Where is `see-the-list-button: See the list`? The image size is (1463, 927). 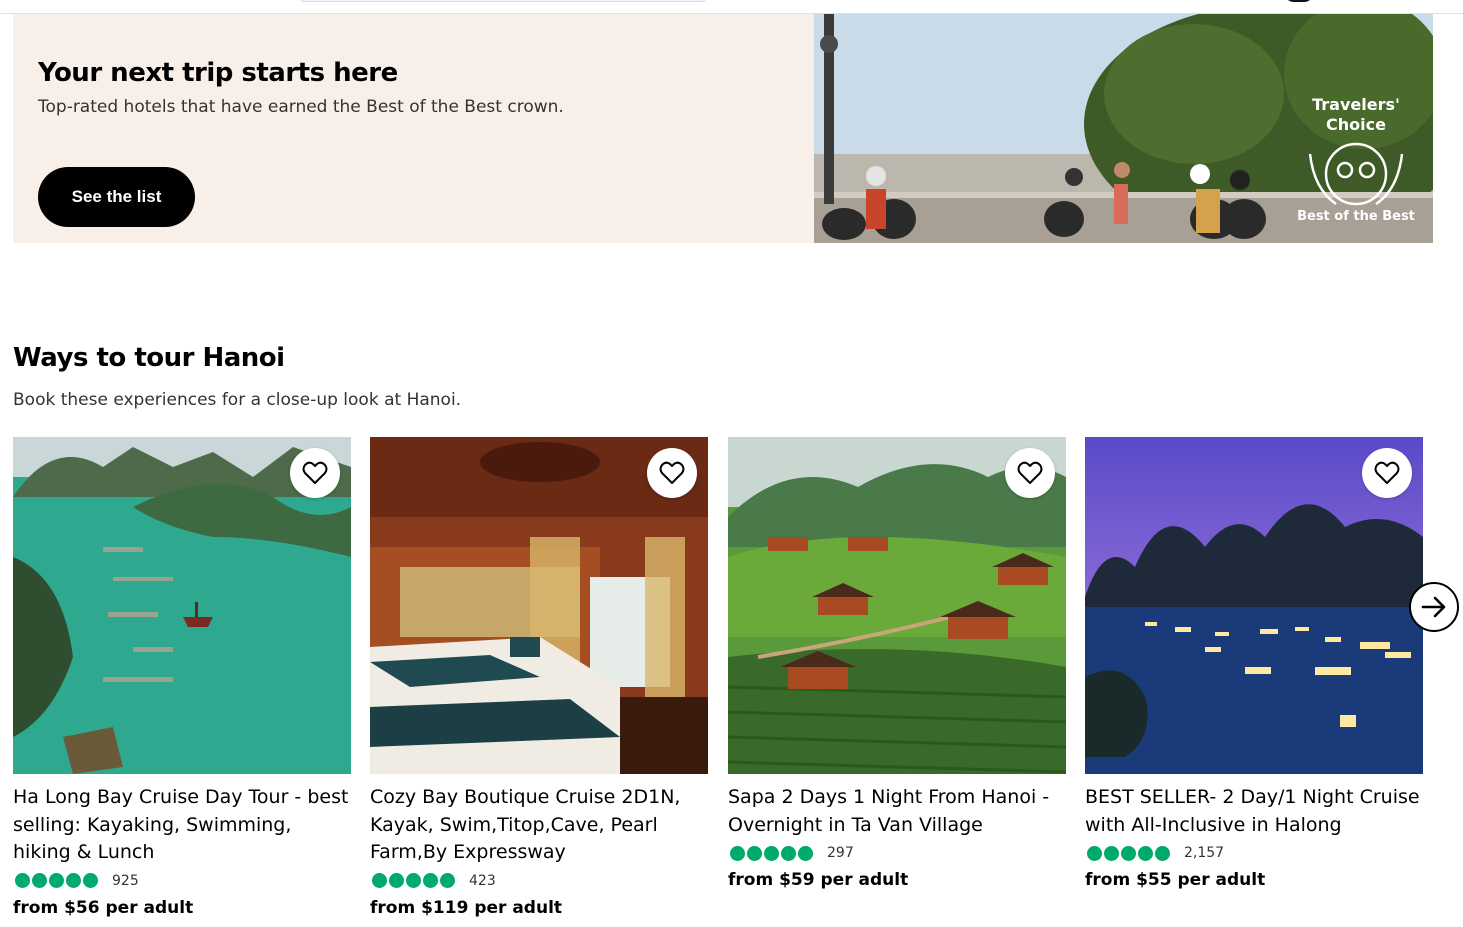
see-the-list-button: See the list is located at coordinates (116, 197).